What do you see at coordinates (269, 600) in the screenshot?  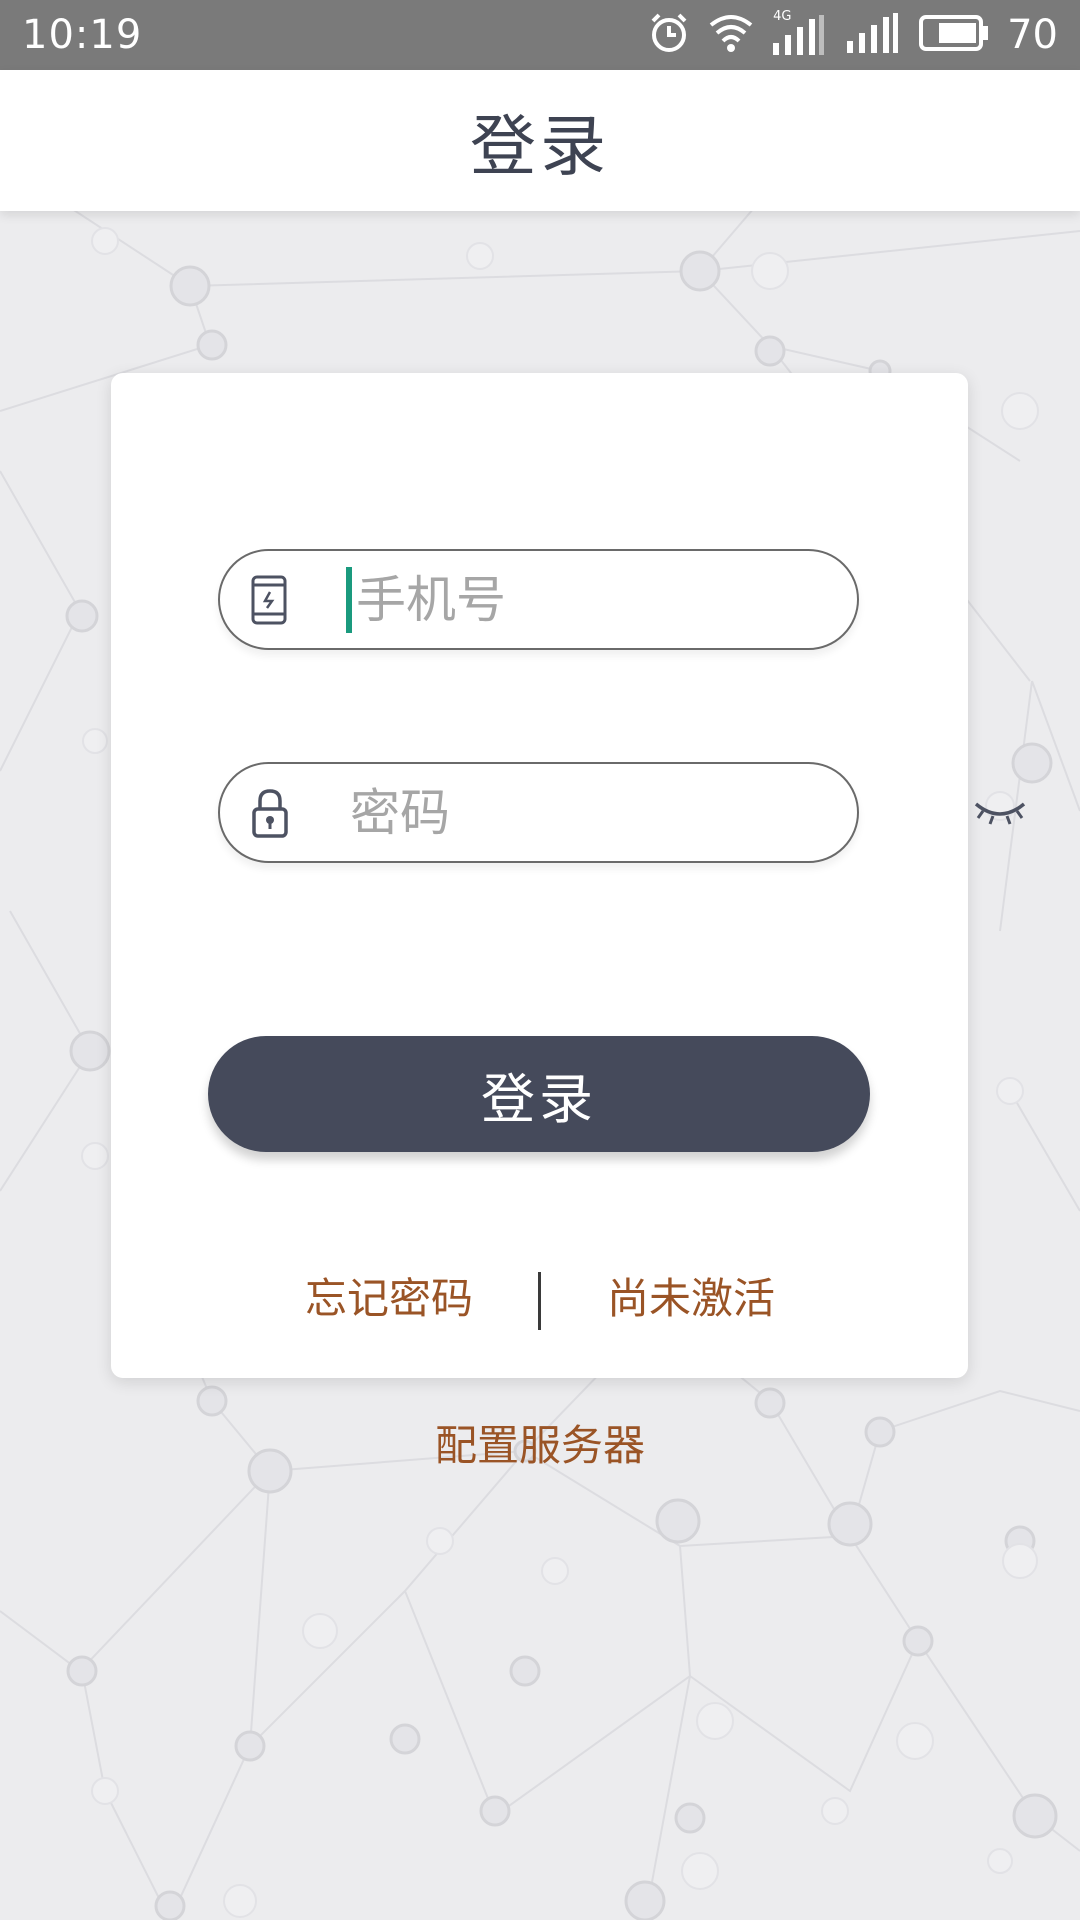 I see `phone-icon` at bounding box center [269, 600].